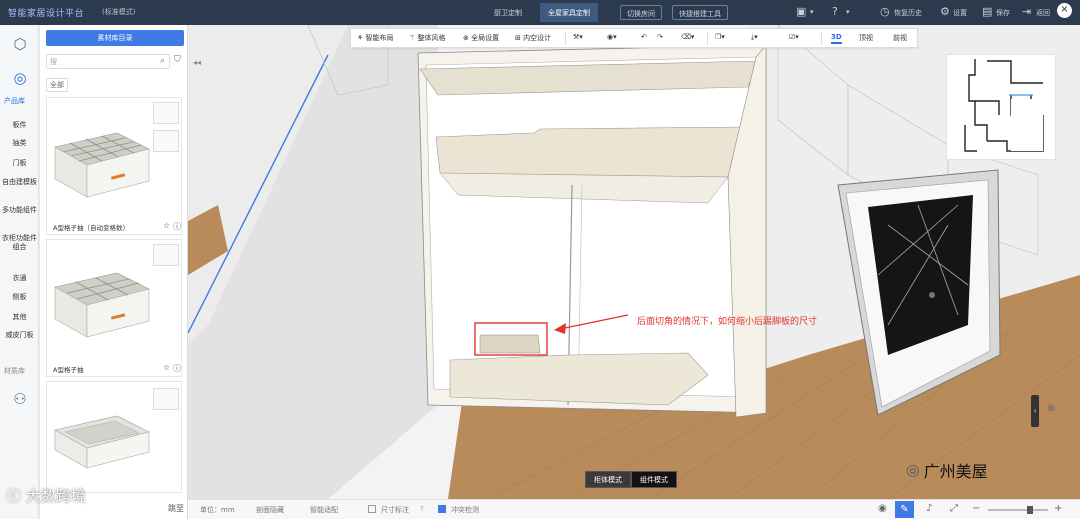  Describe the element at coordinates (19, 125) in the screenshot. I see `strip-item-board: 板件` at that location.